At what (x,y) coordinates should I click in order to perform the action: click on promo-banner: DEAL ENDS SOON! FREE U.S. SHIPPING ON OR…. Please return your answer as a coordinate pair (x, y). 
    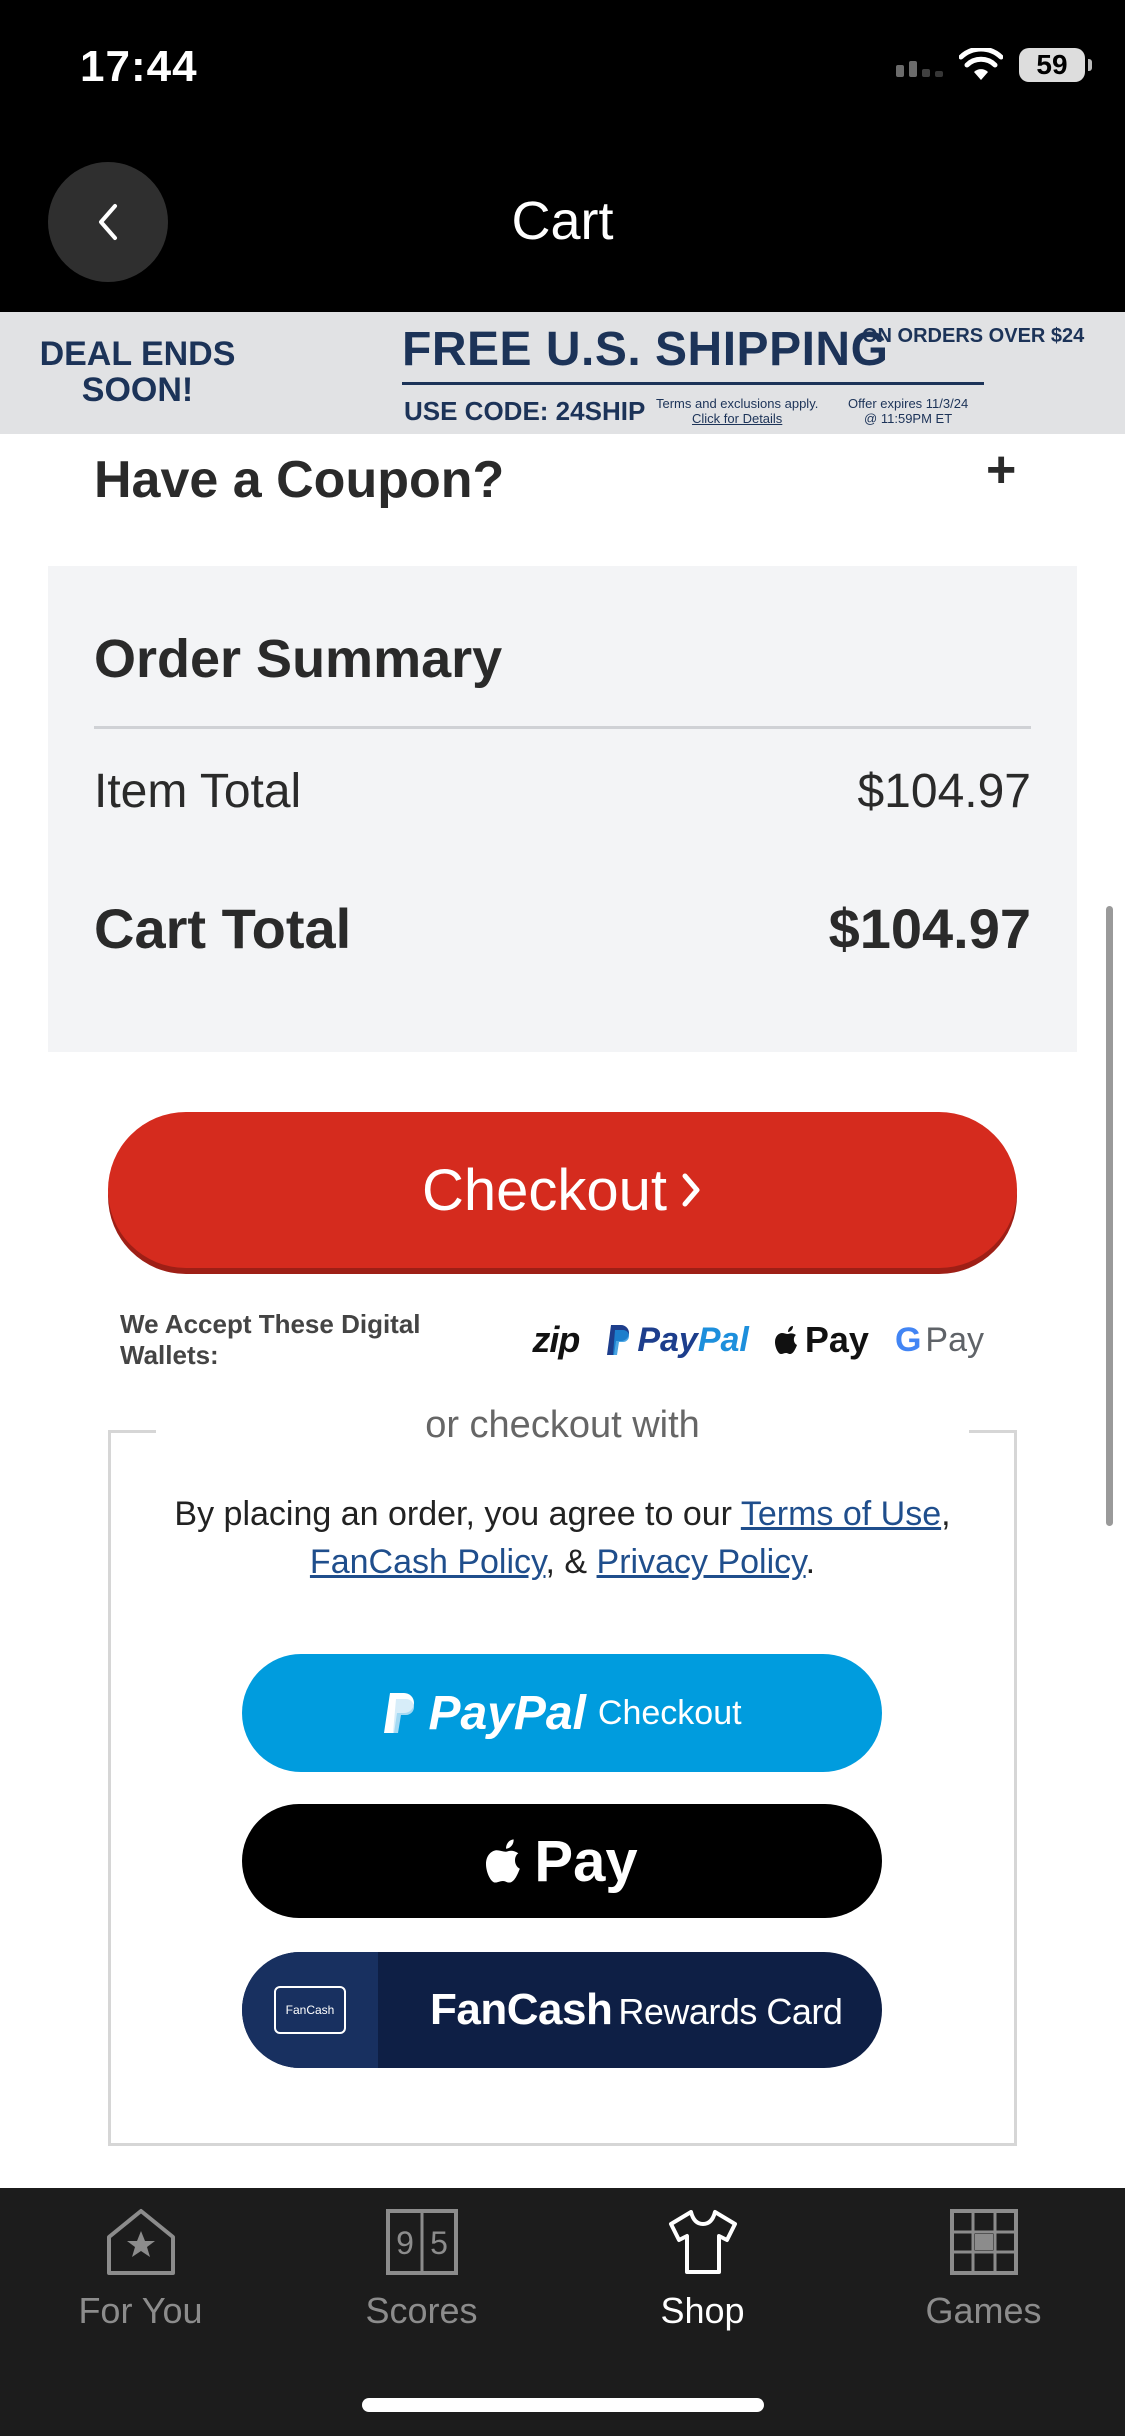
    Looking at the image, I should click on (562, 373).